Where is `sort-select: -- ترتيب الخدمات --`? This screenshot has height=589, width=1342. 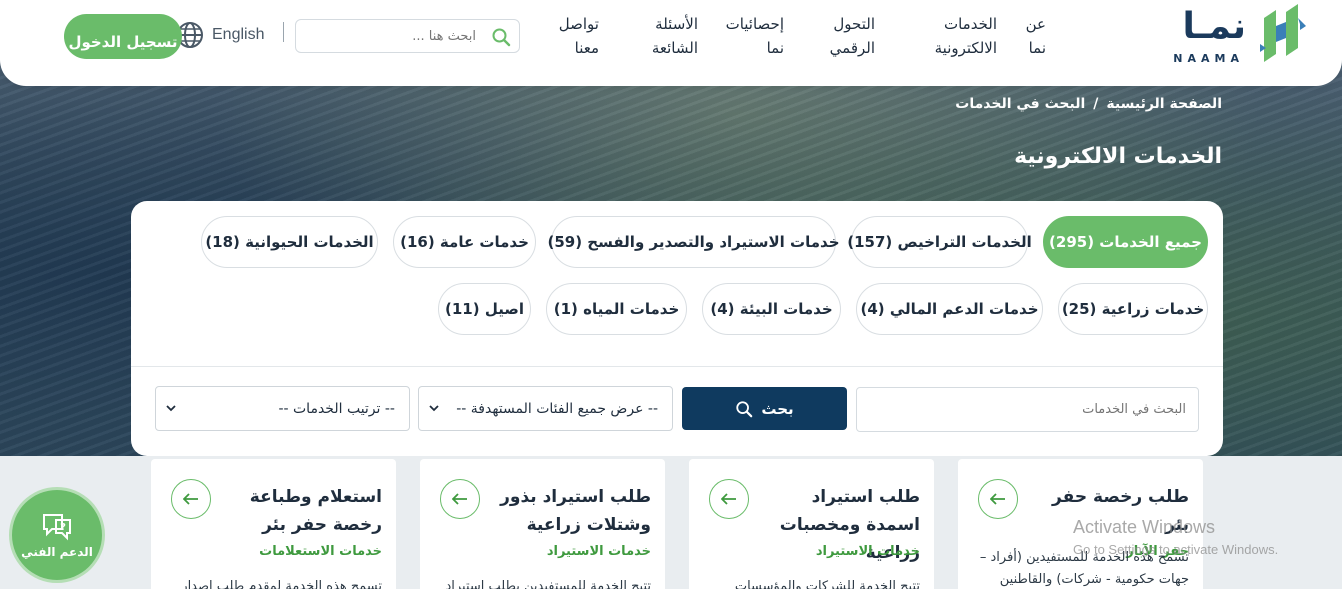 sort-select: -- ترتيب الخدمات -- is located at coordinates (282, 408).